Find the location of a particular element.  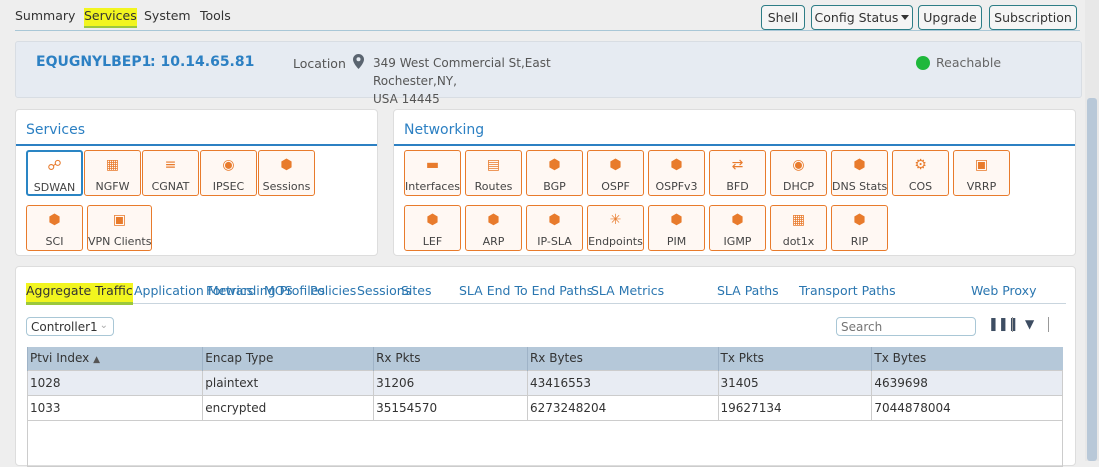

tile-label: SDWAN is located at coordinates (54, 187).